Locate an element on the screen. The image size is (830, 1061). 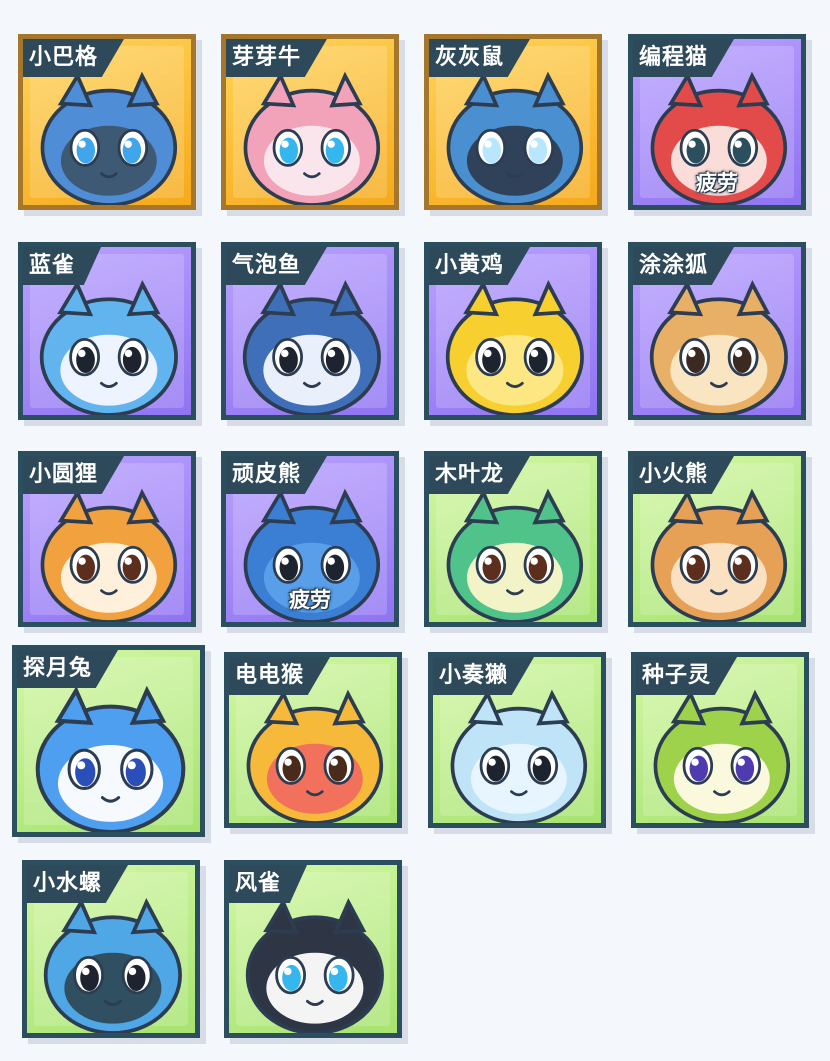
pet-card: 小奏獭 is located at coordinates (517, 740).